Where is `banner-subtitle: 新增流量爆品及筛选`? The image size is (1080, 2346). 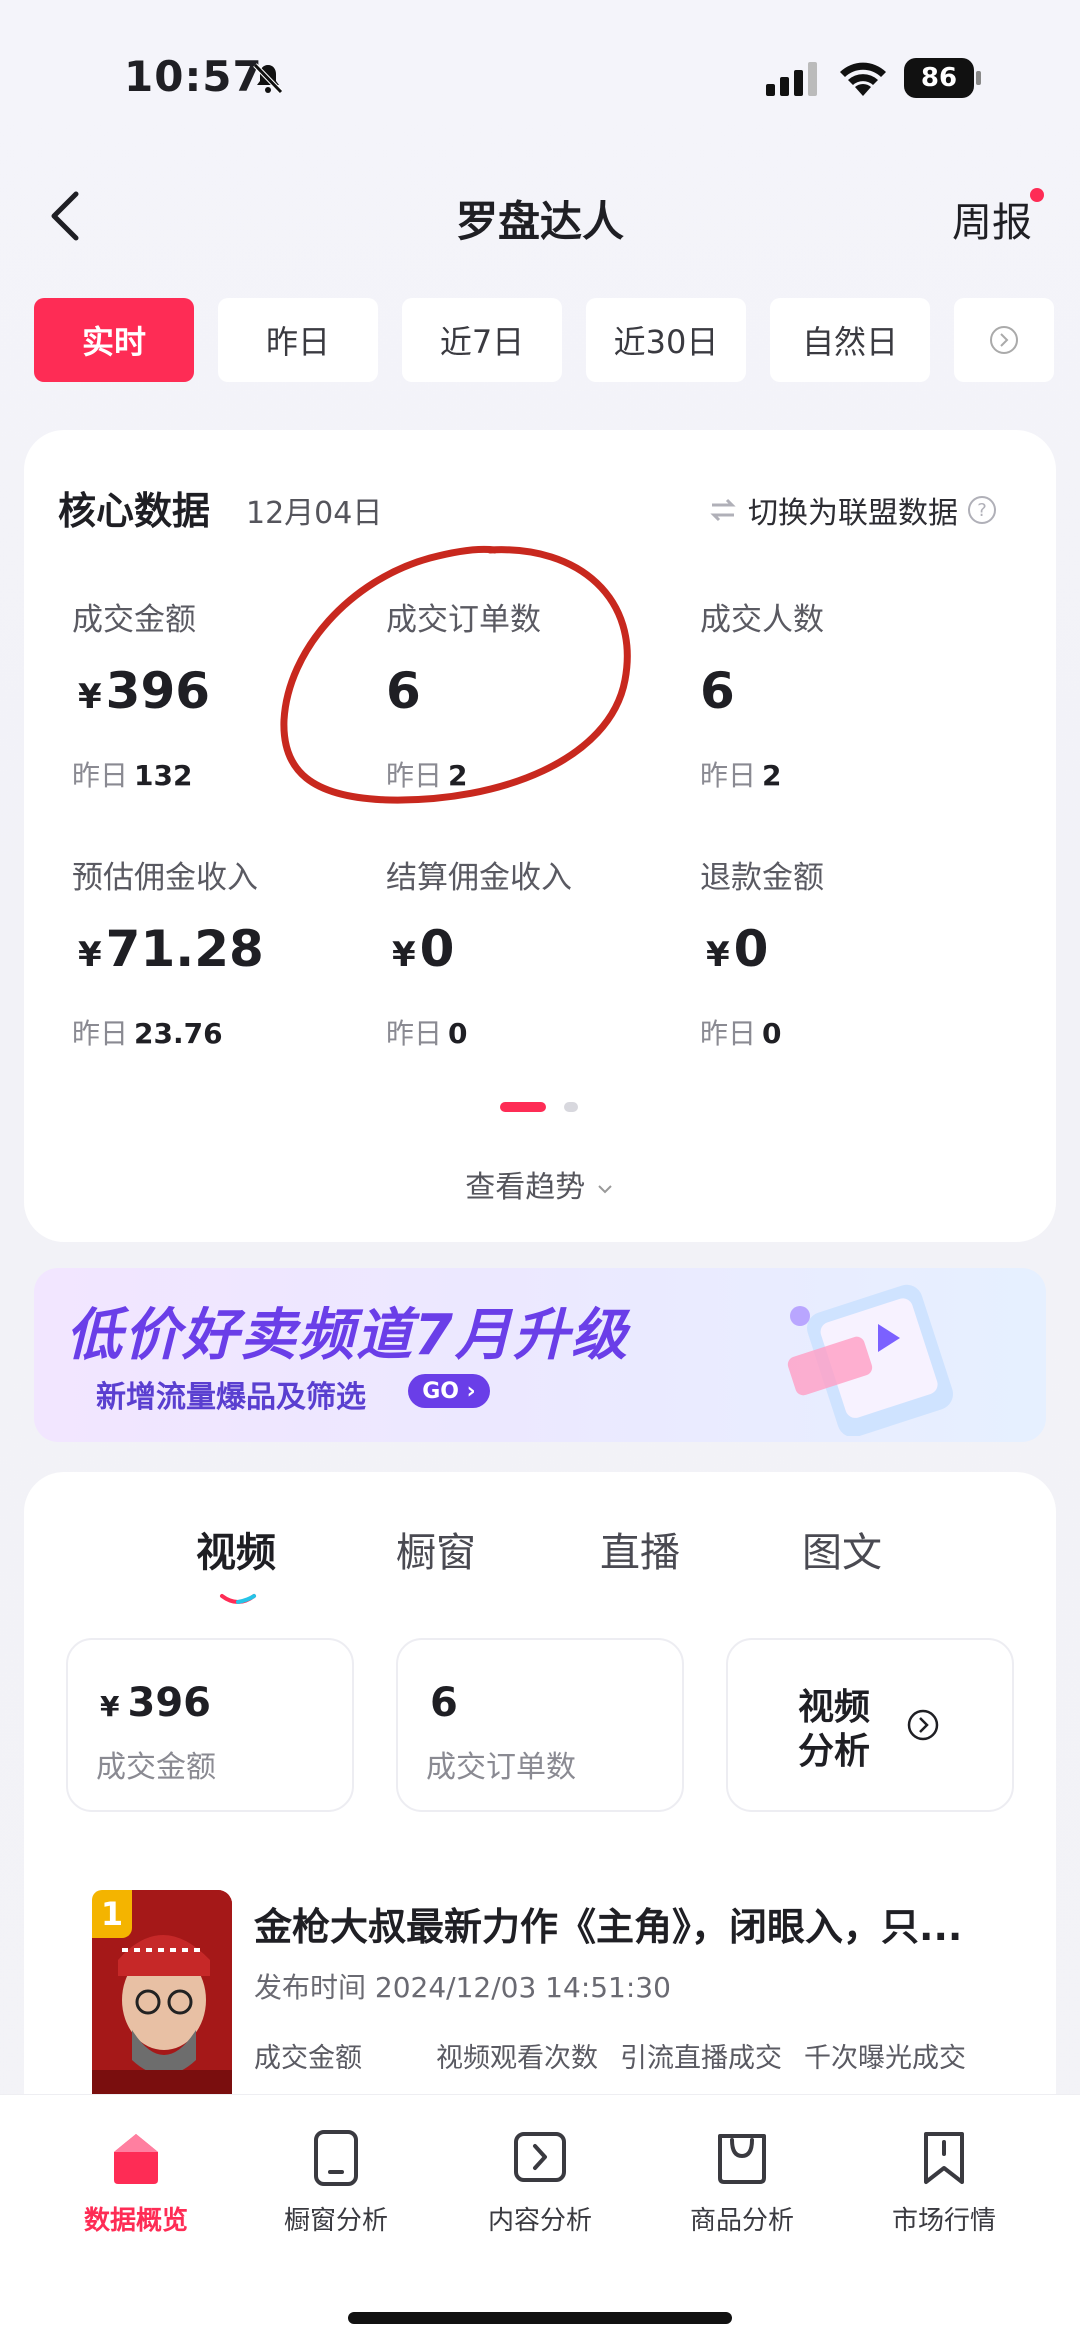 banner-subtitle: 新增流量爆品及筛选 is located at coordinates (231, 1397).